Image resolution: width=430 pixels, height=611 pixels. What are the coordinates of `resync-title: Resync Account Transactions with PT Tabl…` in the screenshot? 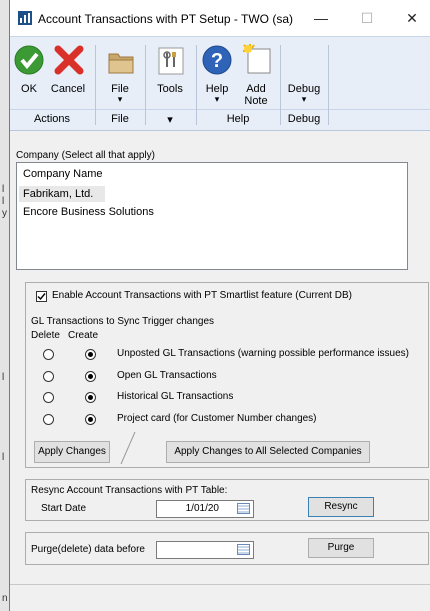 It's located at (129, 490).